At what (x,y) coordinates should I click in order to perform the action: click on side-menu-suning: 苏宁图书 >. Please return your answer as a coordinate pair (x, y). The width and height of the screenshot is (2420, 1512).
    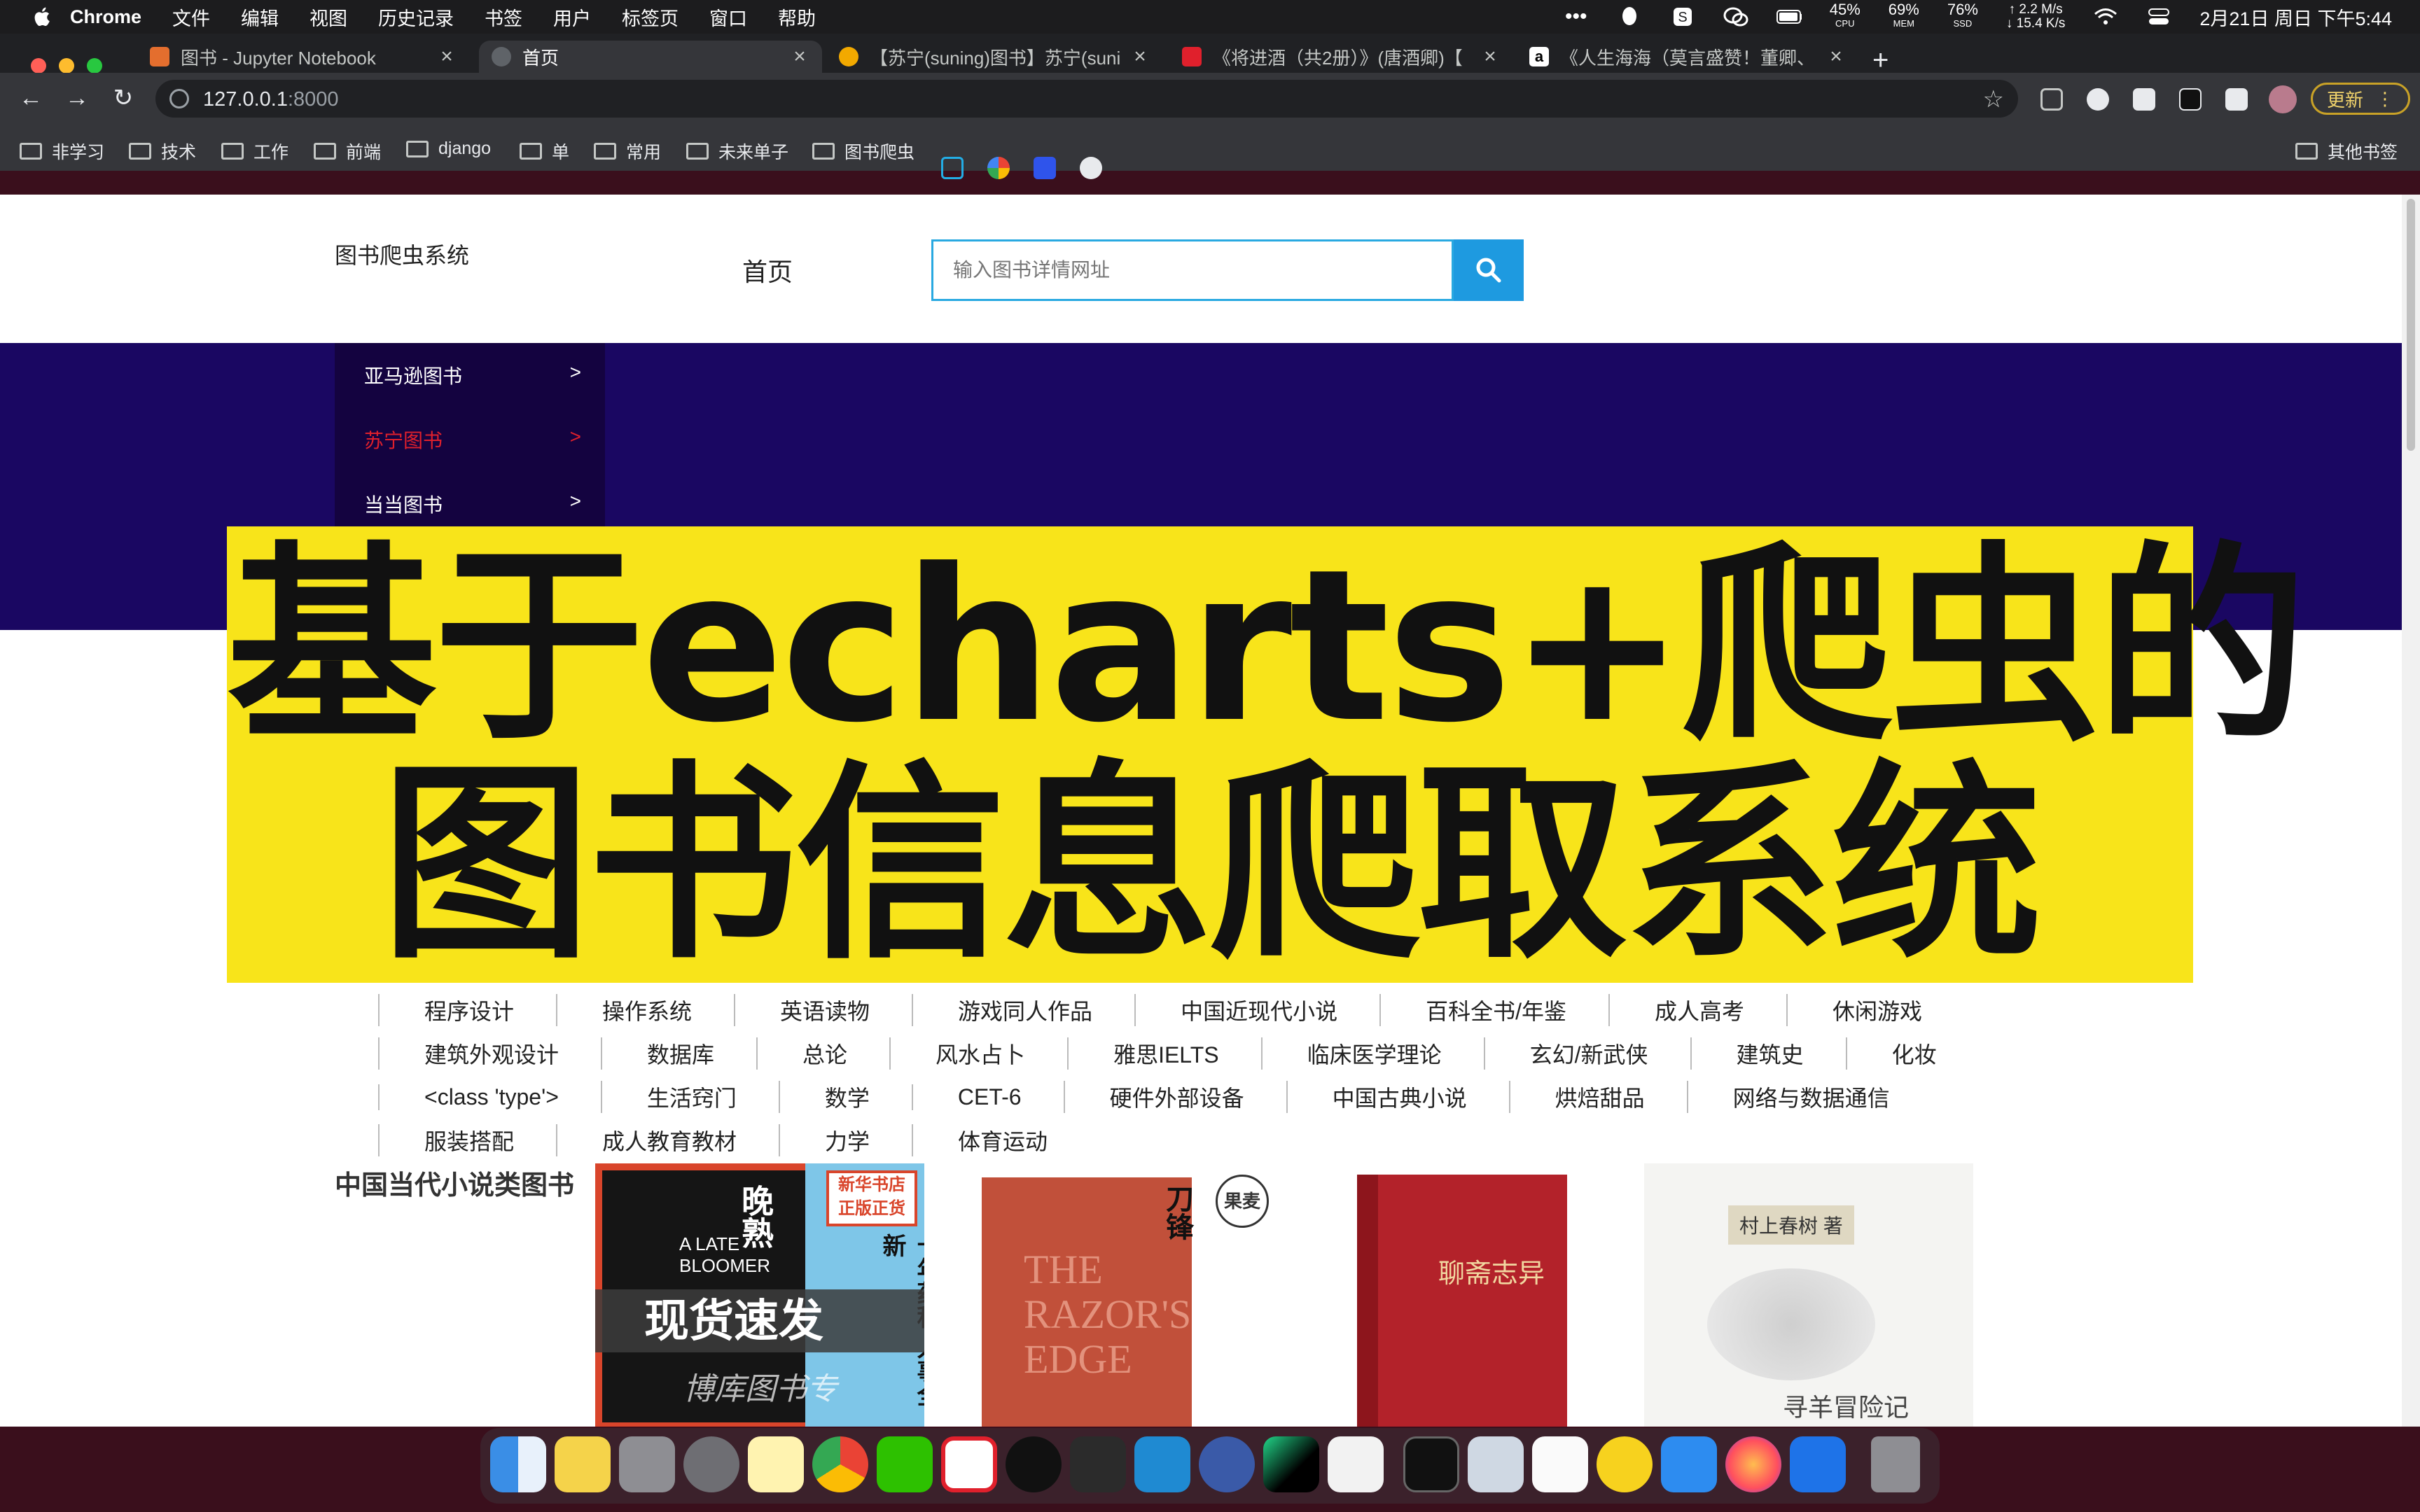
    Looking at the image, I should click on (472, 440).